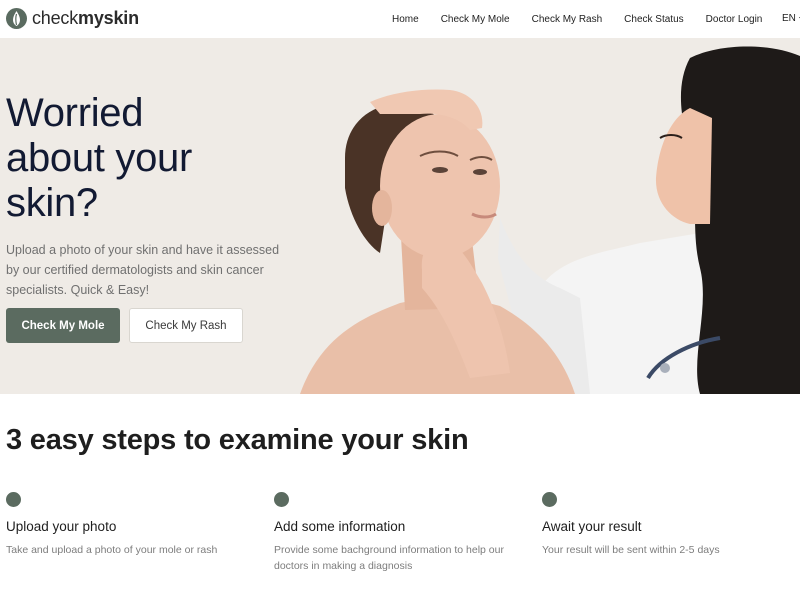  Describe the element at coordinates (567, 19) in the screenshot. I see `nav-check-my-rash: Check My Rash` at that location.